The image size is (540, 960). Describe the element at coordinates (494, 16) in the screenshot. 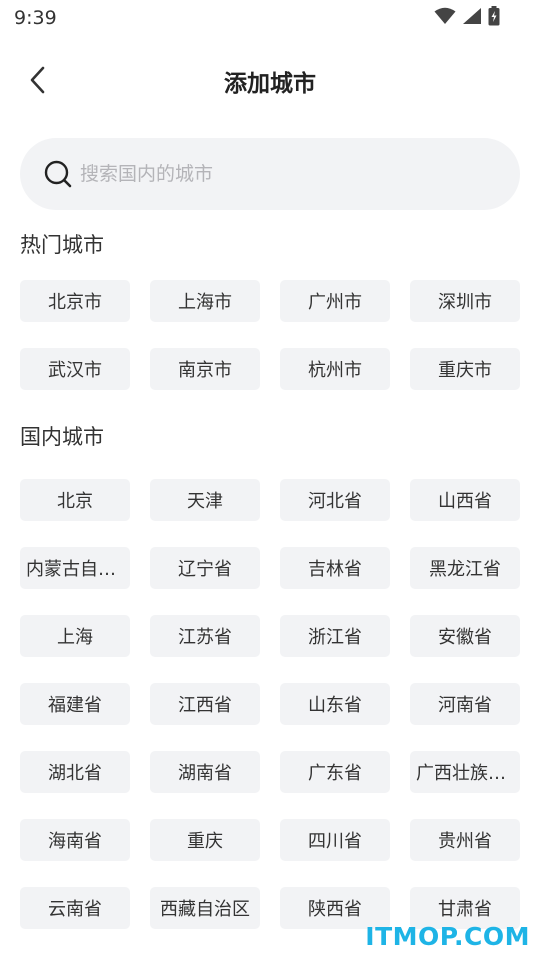

I see `battery-icon` at that location.